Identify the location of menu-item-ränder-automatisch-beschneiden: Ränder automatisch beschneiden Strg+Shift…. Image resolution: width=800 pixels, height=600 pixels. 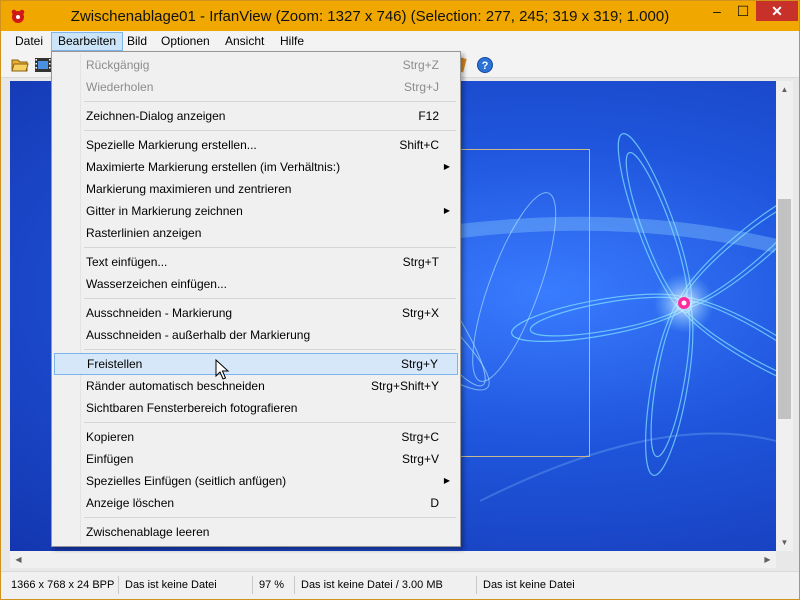
(256, 386).